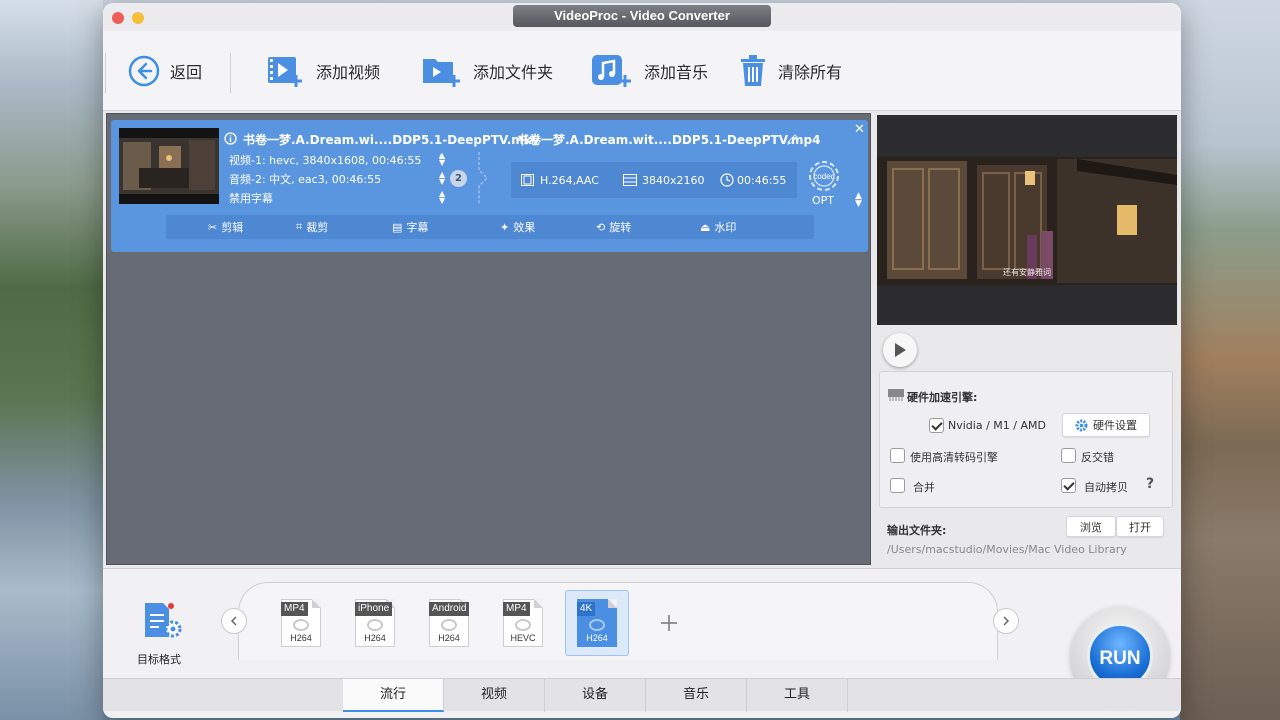  What do you see at coordinates (810, 72) in the screenshot?
I see `clear-all-label: 清除所有` at bounding box center [810, 72].